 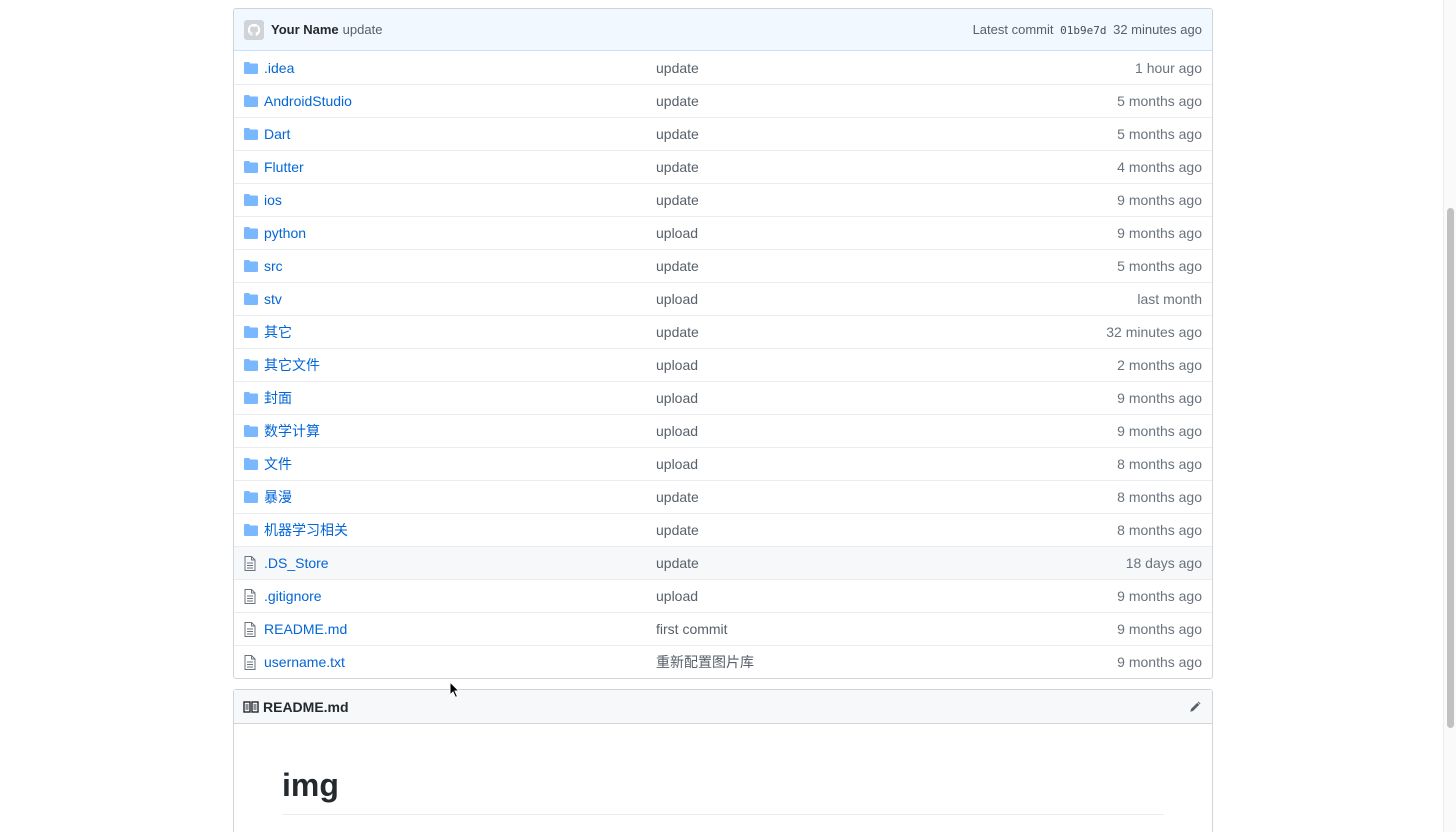 What do you see at coordinates (460, 299) in the screenshot?
I see `file-name-link: stv` at bounding box center [460, 299].